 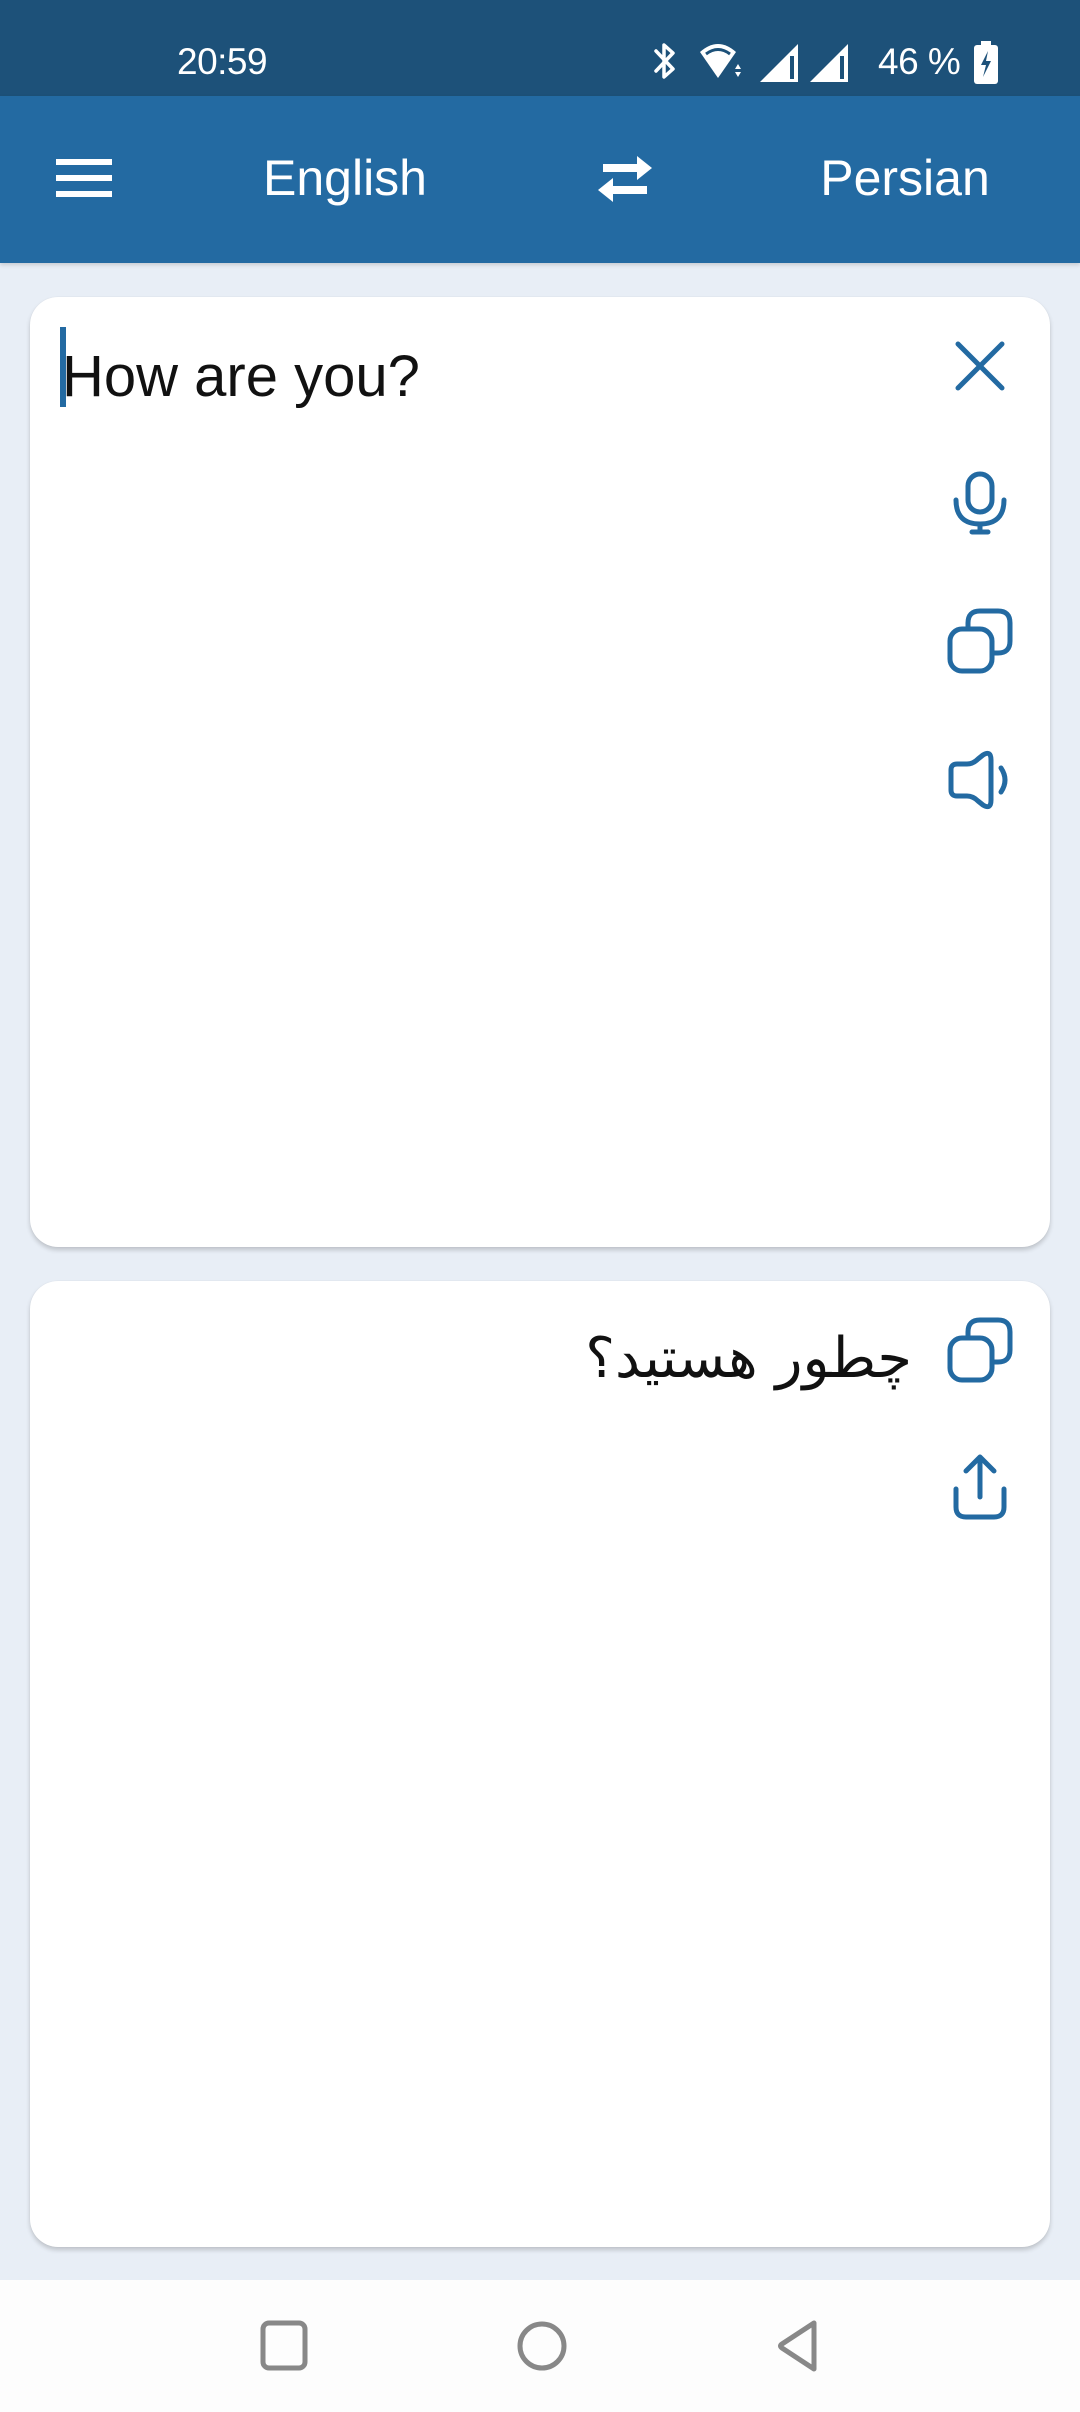 I want to click on back-button, so click(x=799, y=2346).